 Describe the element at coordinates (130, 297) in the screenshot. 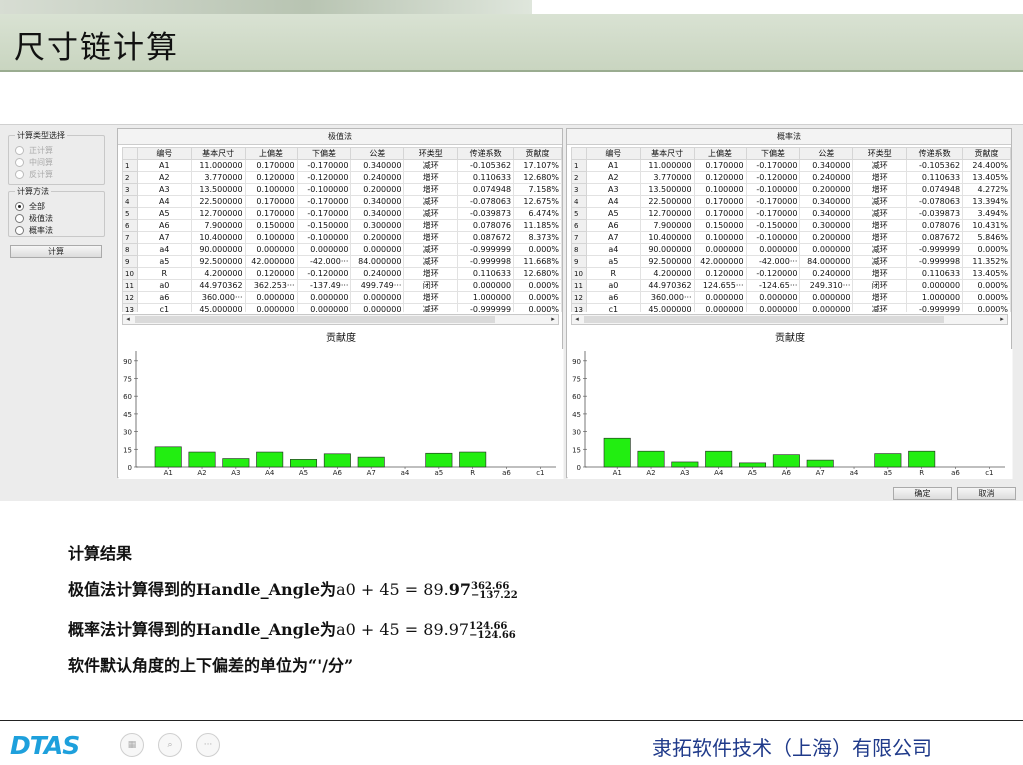

I see `row-number-cell: 12` at that location.